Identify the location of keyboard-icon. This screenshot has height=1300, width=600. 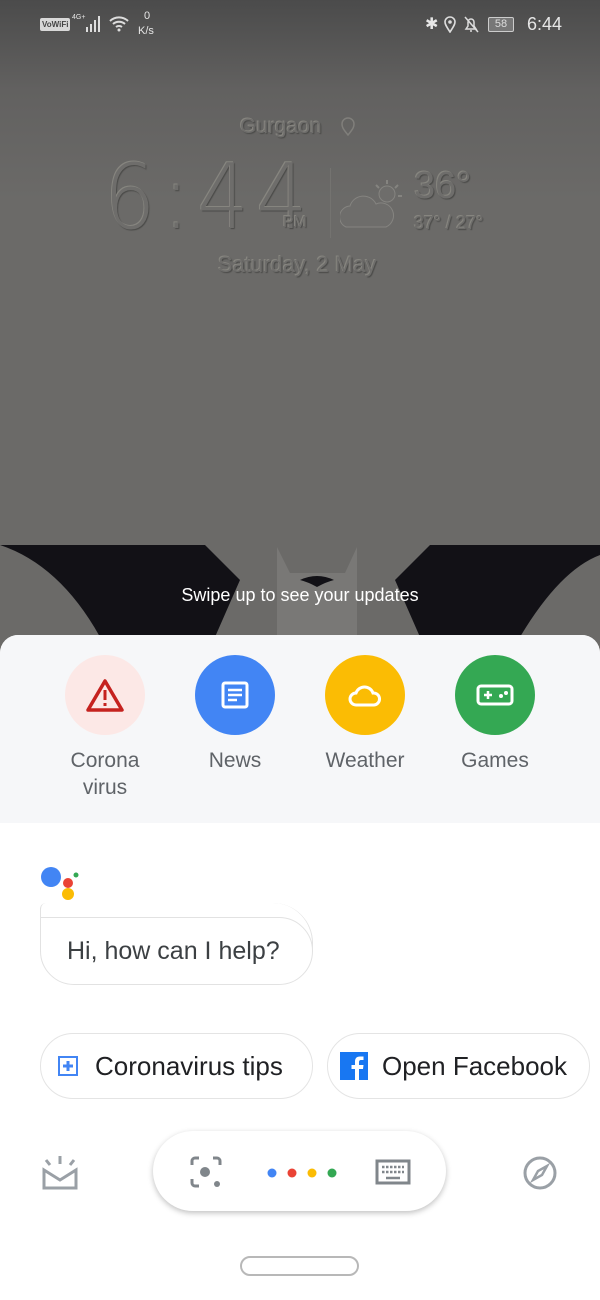
(393, 1172).